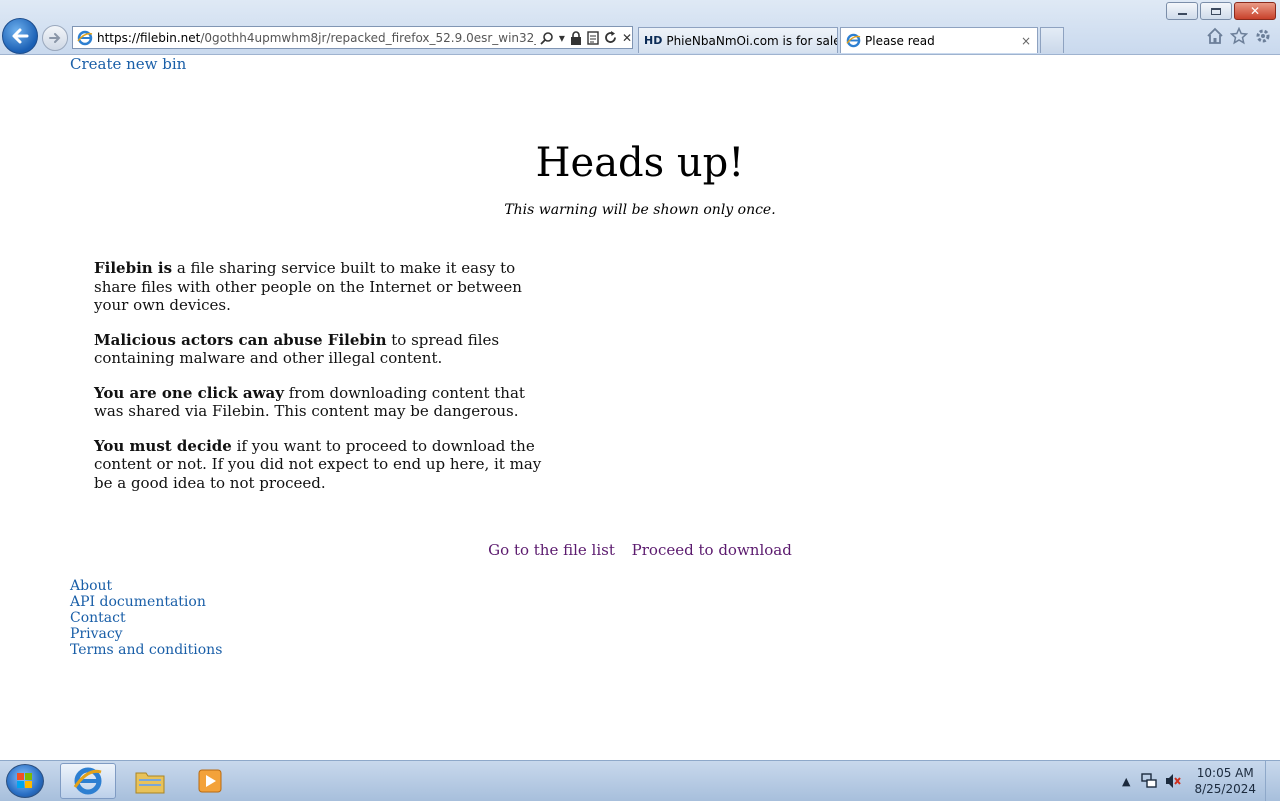 The height and width of the screenshot is (801, 1280). I want to click on taskbar-internet-explorer, so click(88, 781).